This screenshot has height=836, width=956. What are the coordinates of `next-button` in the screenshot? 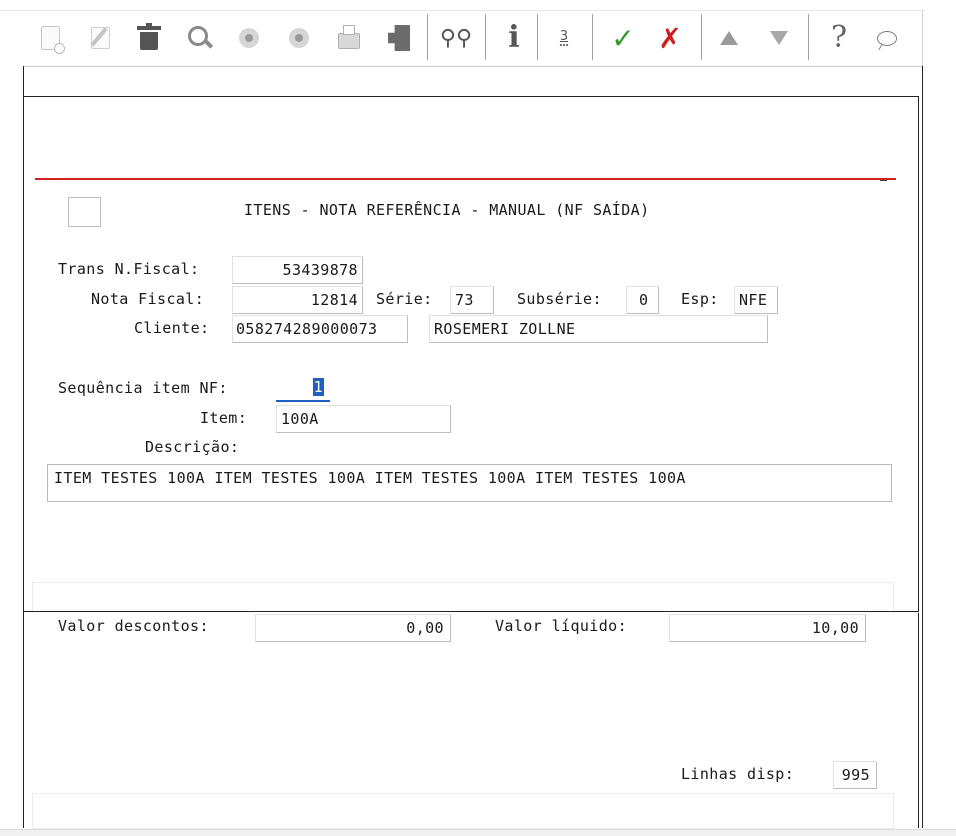 It's located at (299, 38).